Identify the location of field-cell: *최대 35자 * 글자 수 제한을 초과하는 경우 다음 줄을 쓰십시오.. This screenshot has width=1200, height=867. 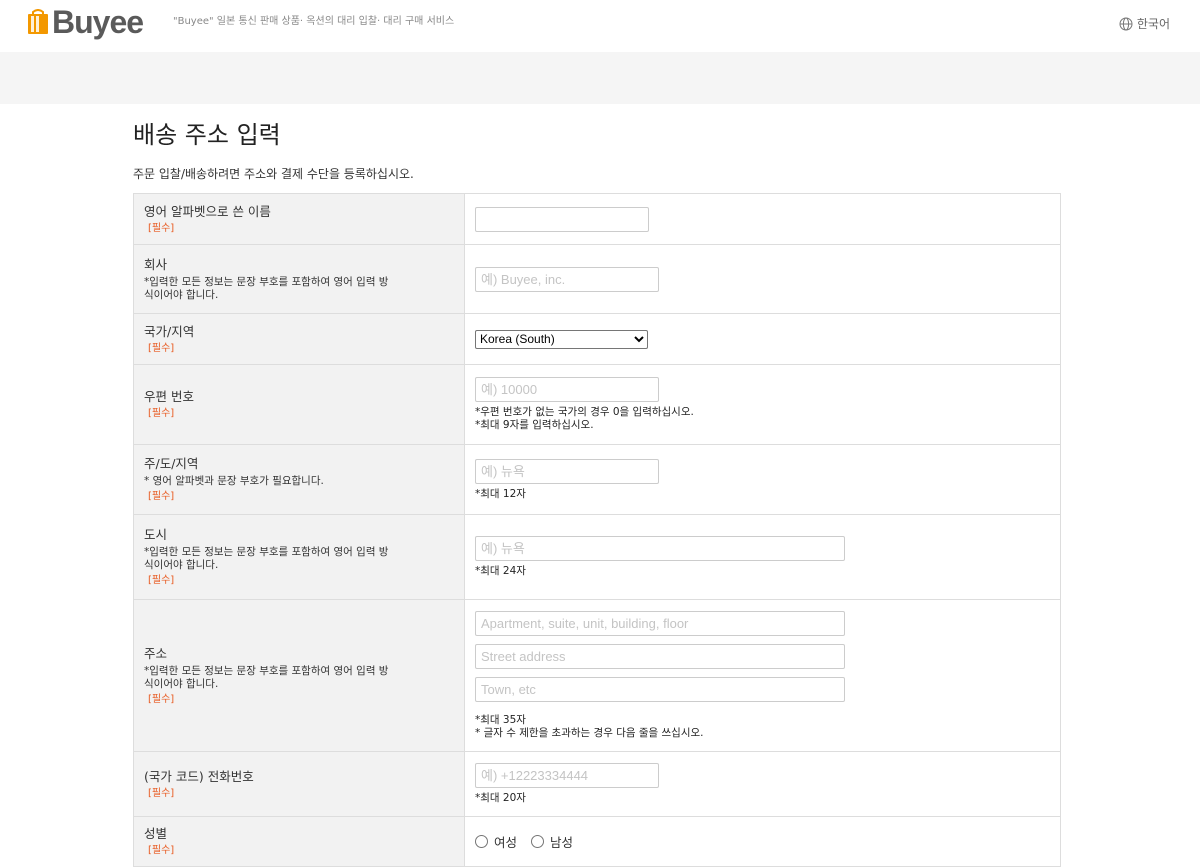
(762, 675).